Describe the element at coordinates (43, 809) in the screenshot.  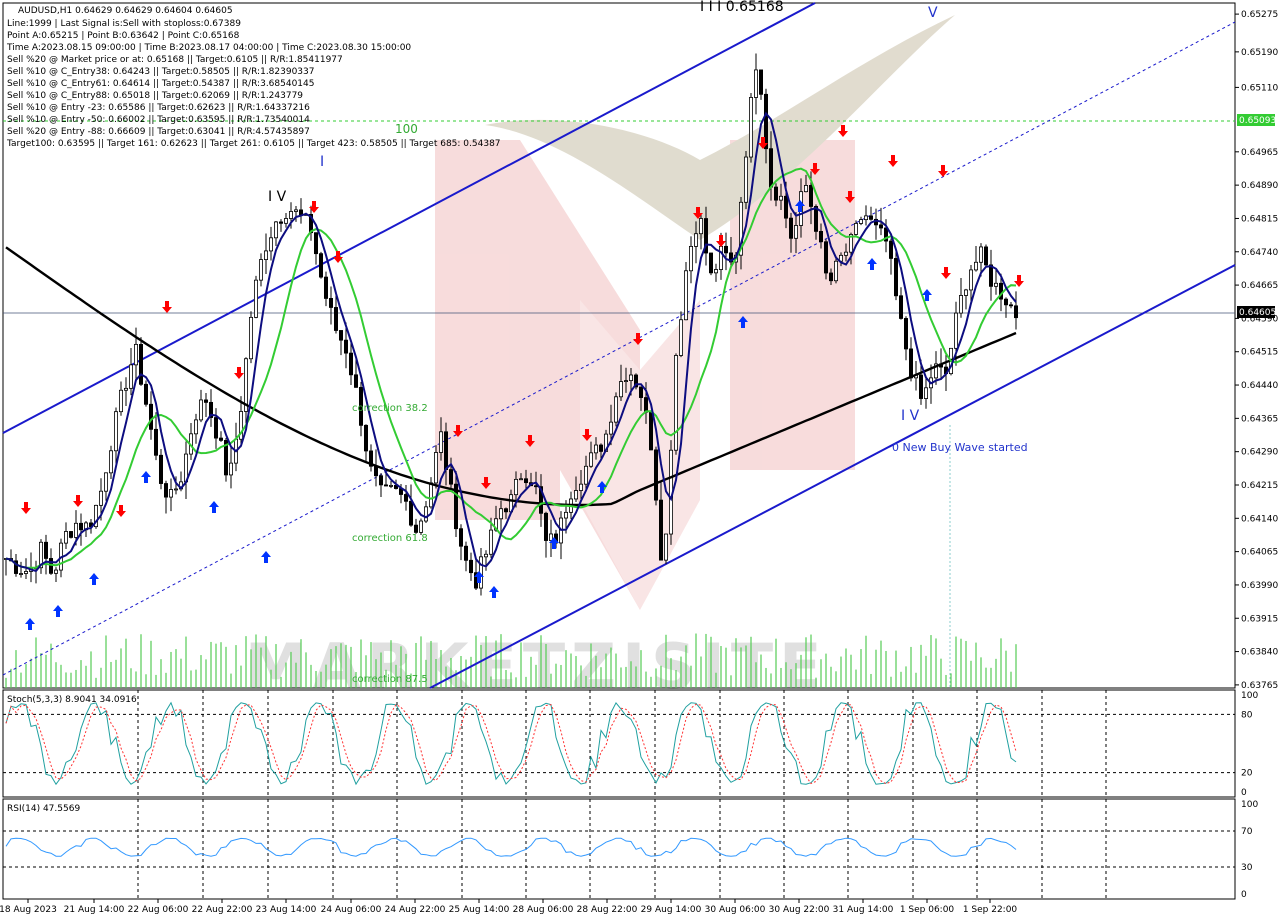
I see `rsi-label: RSI(14) 47.5569` at that location.